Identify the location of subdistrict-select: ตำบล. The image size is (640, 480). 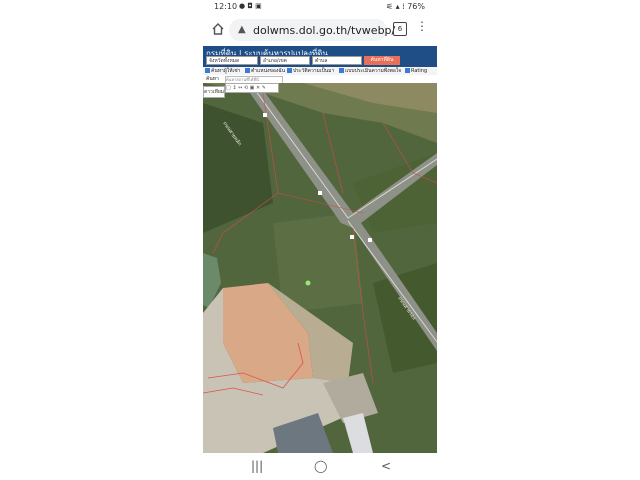
(337, 60).